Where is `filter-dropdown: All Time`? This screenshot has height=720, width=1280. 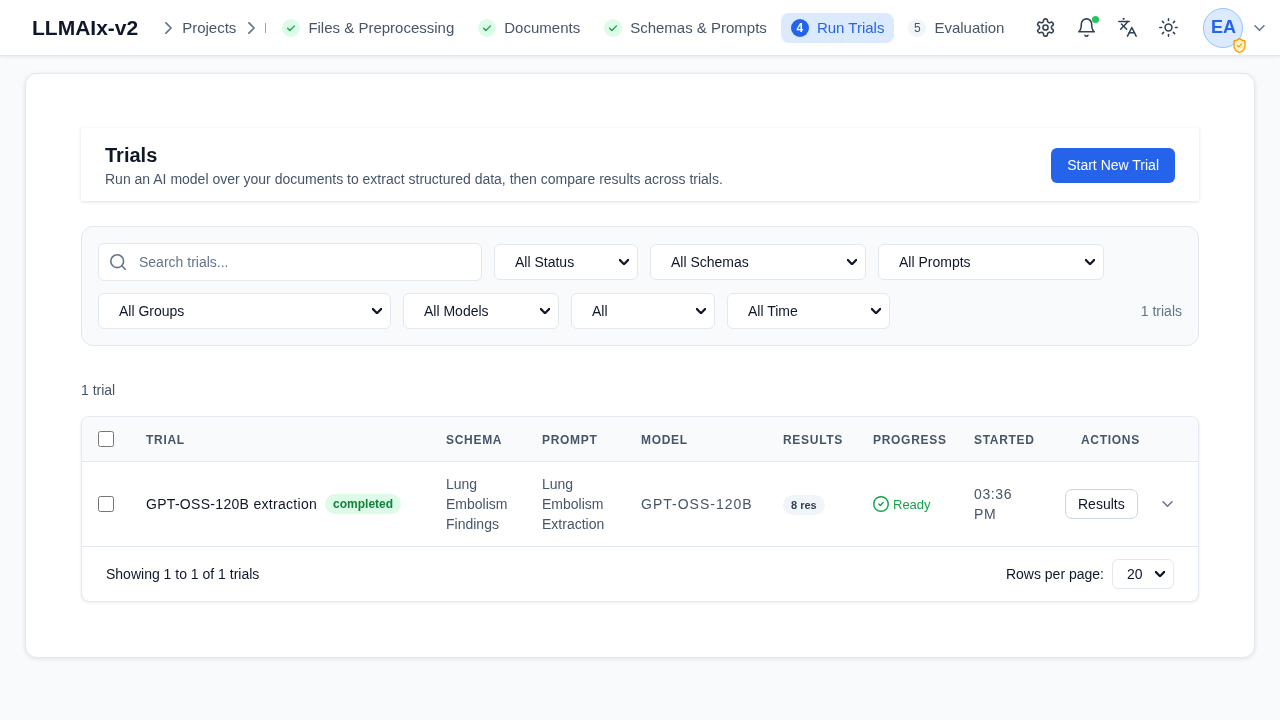 filter-dropdown: All Time is located at coordinates (808, 311).